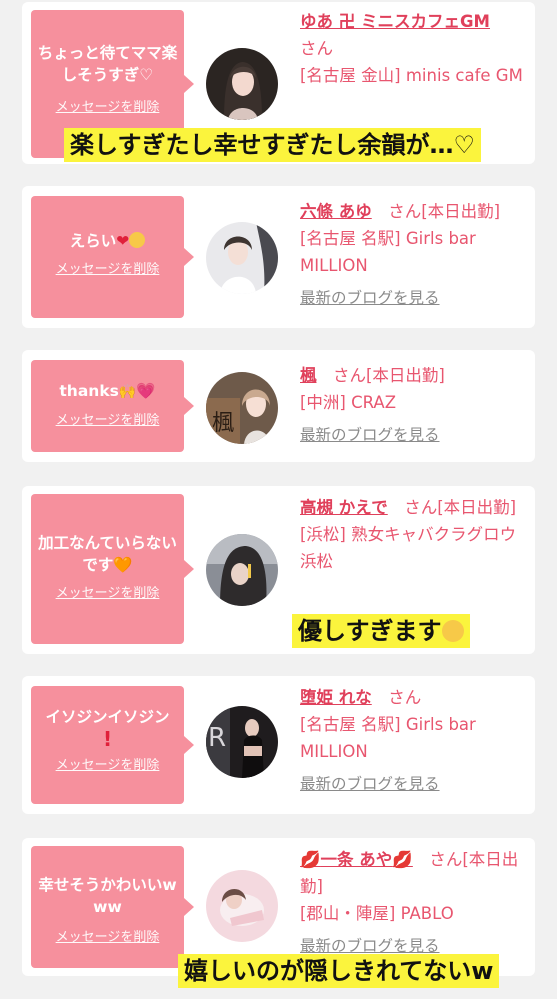 The image size is (557, 999). What do you see at coordinates (107, 241) in the screenshot?
I see `message-text: えらい❤` at bounding box center [107, 241].